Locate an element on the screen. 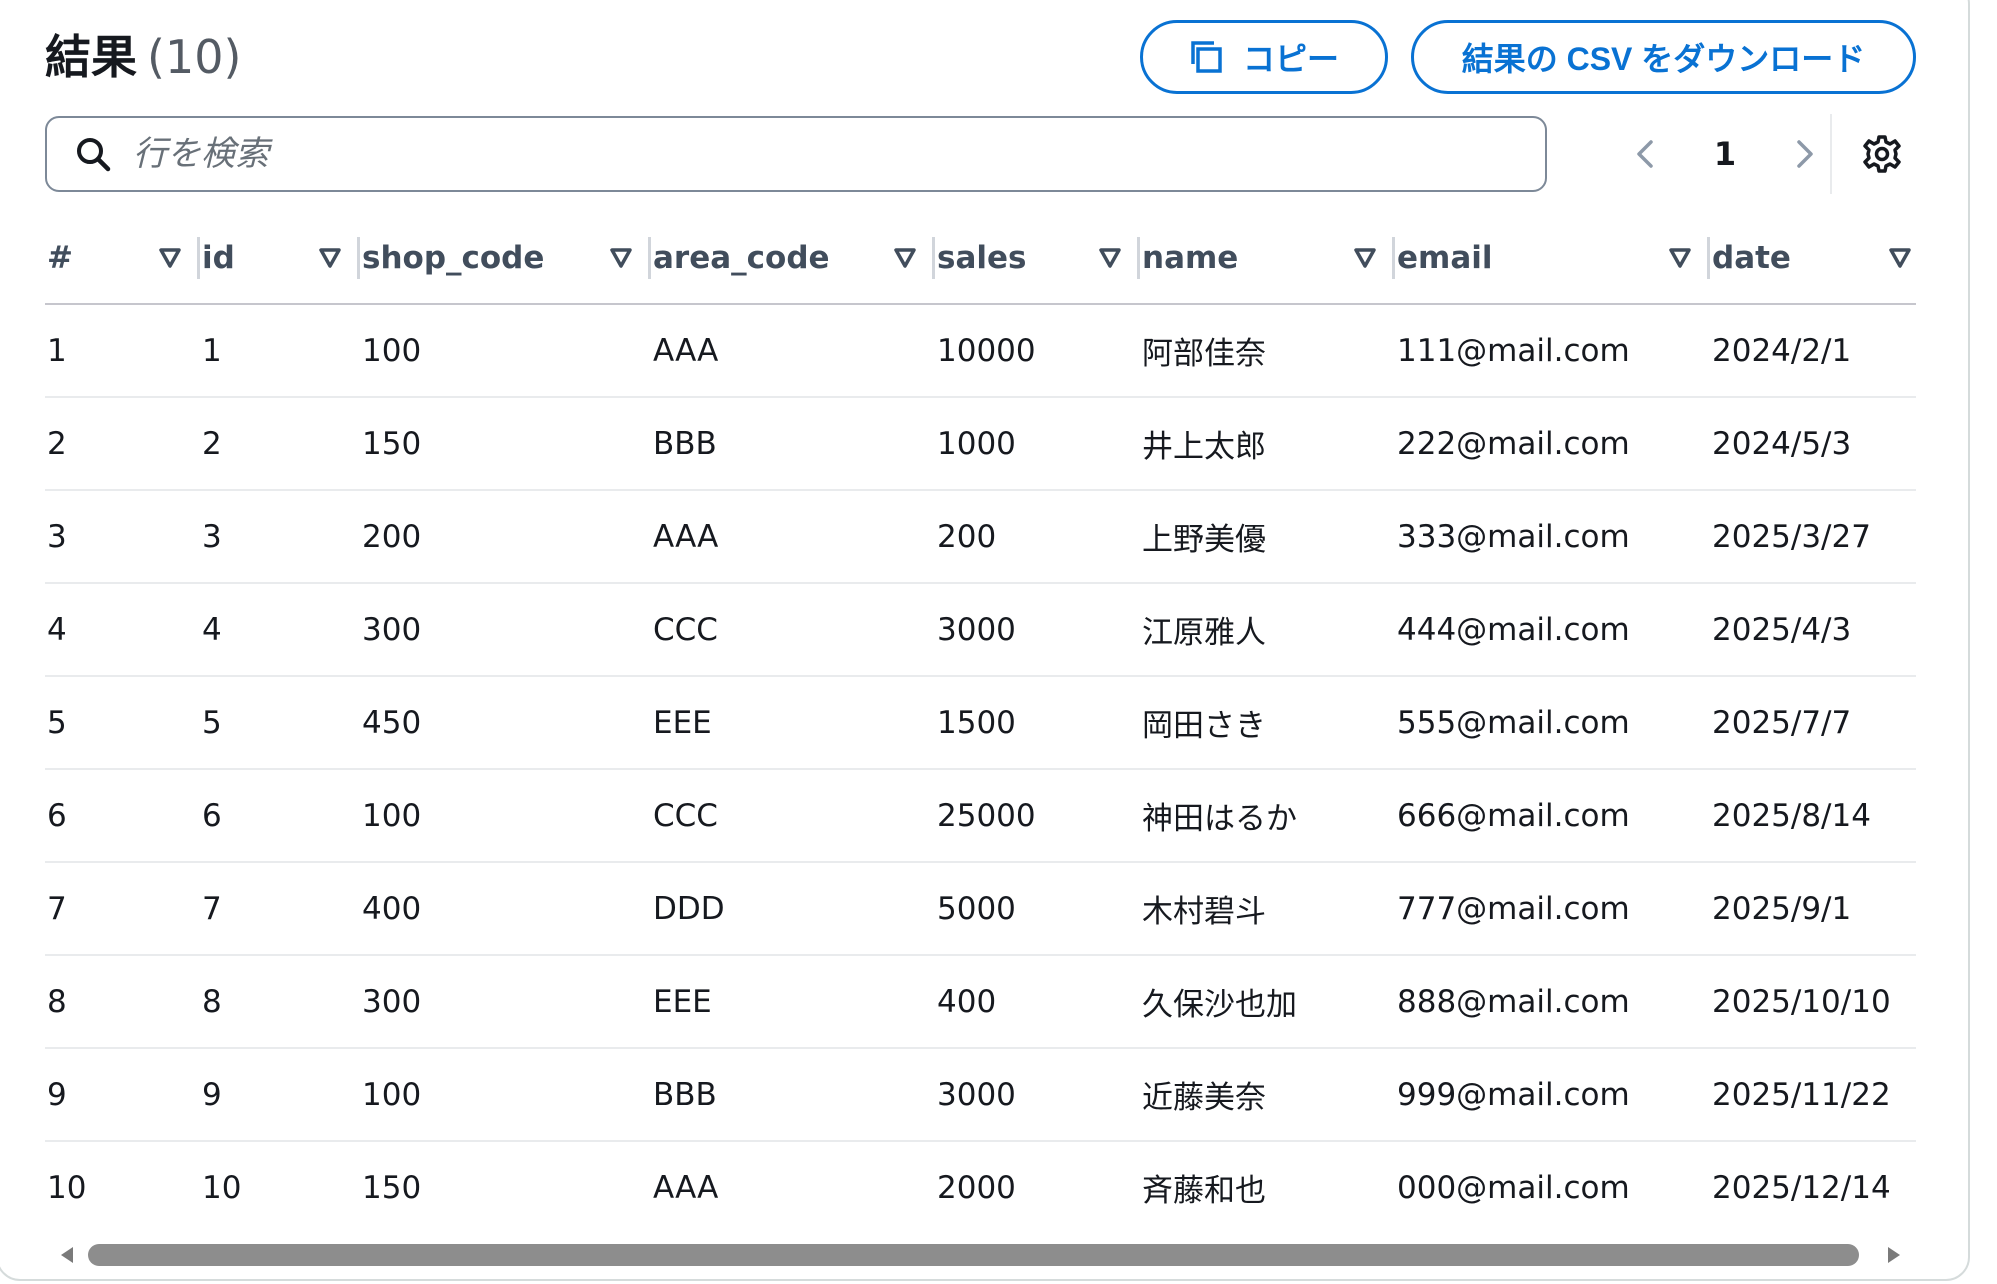  column-header-name: name is located at coordinates (1267, 259).